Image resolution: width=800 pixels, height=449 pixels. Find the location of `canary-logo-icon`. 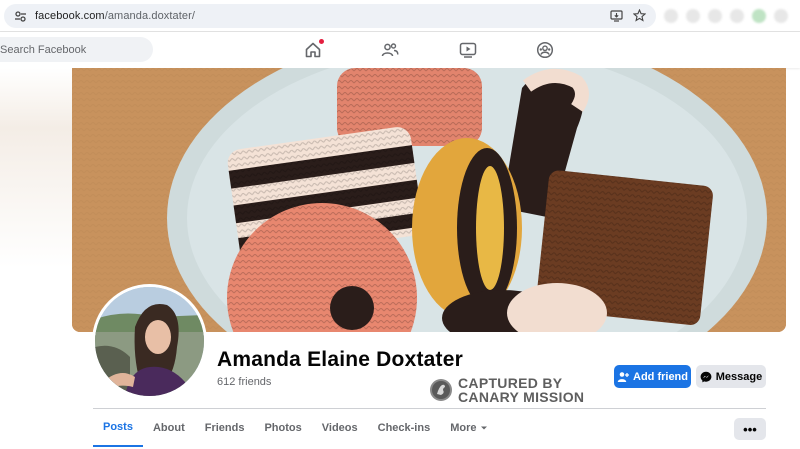

canary-logo-icon is located at coordinates (441, 390).